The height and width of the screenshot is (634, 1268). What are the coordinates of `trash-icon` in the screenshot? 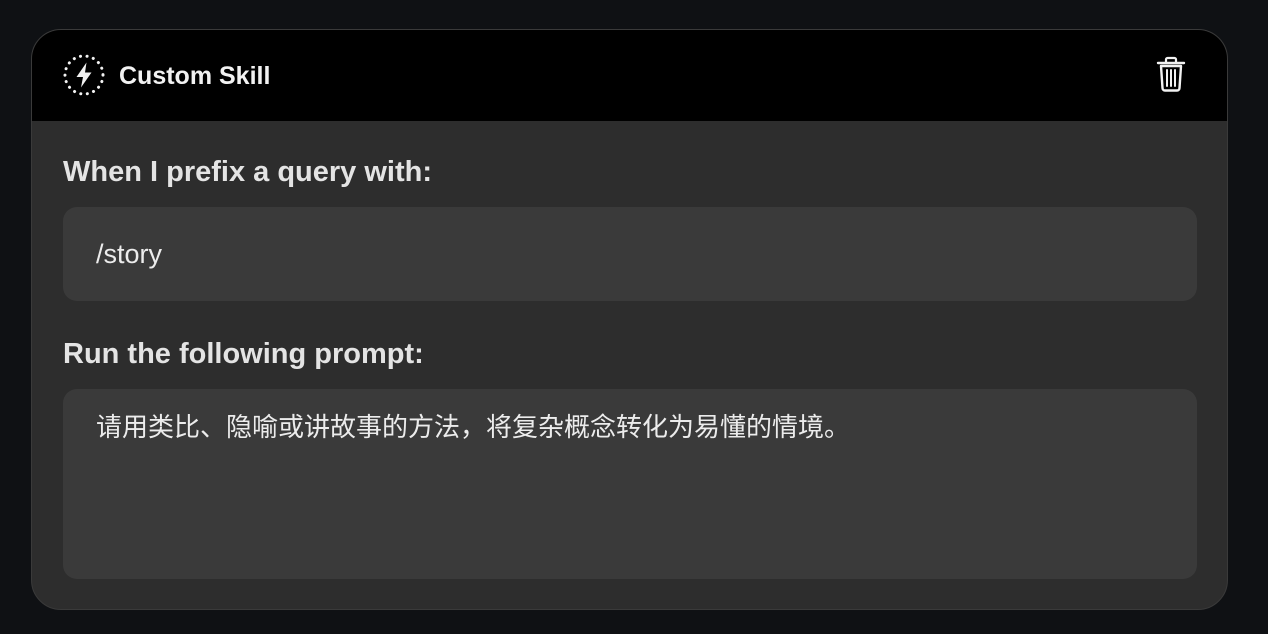 It's located at (1171, 74).